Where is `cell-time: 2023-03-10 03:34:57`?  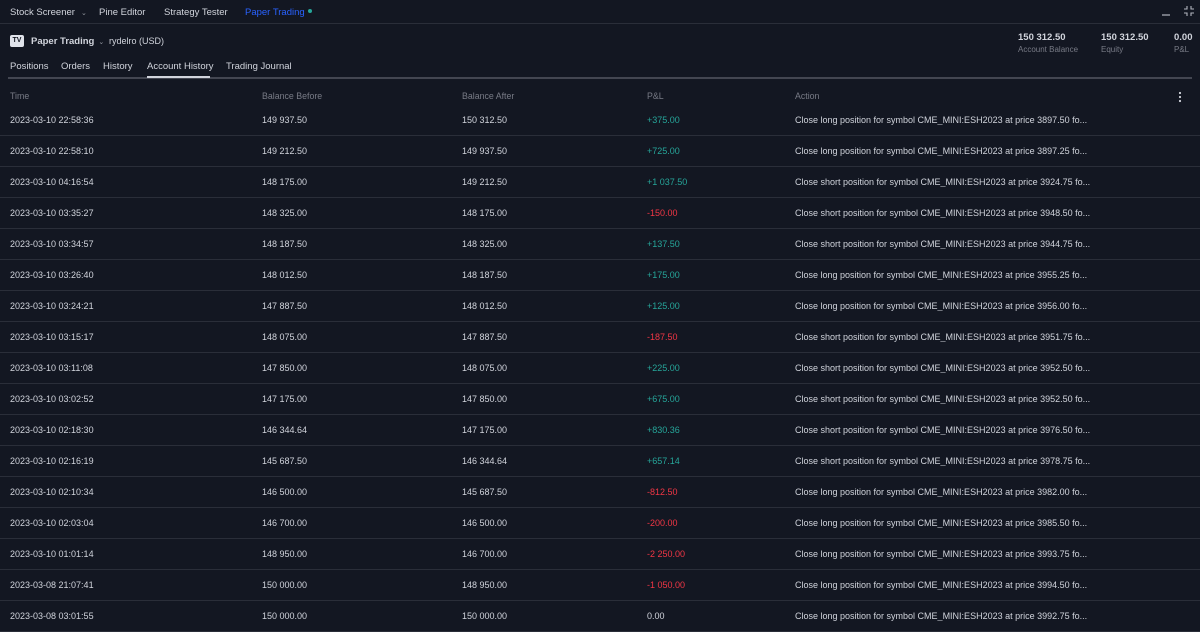 cell-time: 2023-03-10 03:34:57 is located at coordinates (52, 244).